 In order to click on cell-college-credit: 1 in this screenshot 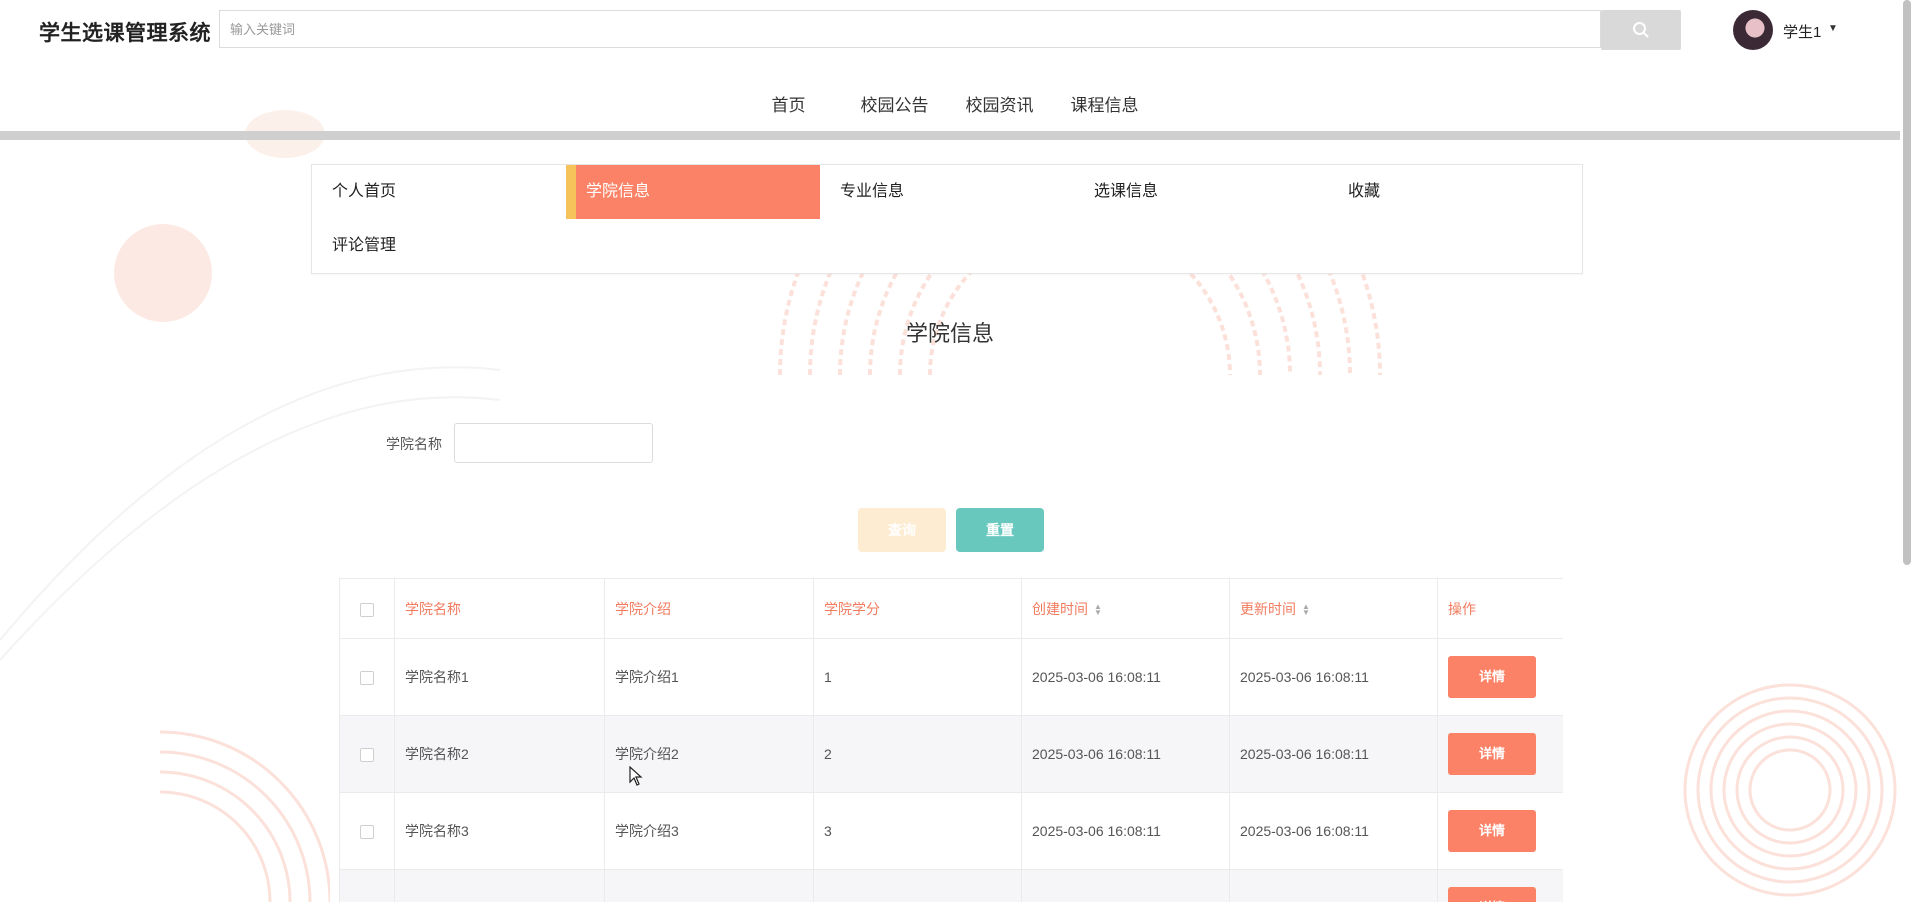, I will do `click(917, 677)`.